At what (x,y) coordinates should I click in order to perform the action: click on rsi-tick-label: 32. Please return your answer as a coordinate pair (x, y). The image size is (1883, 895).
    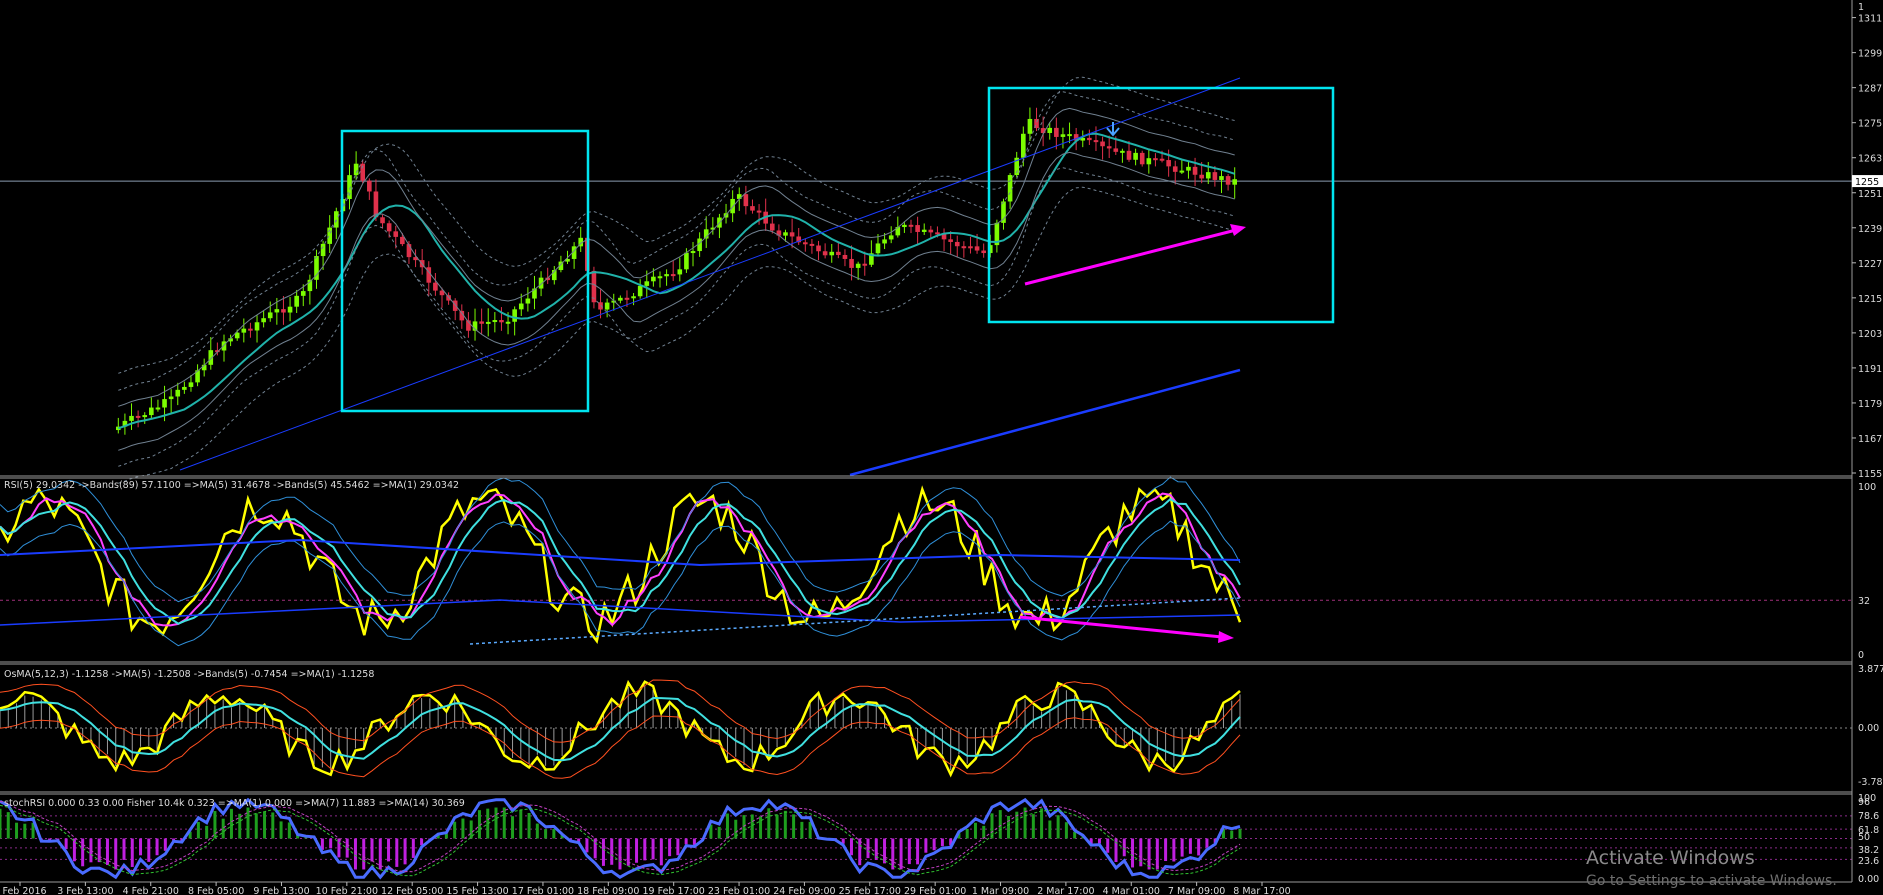
    Looking at the image, I should click on (1864, 601).